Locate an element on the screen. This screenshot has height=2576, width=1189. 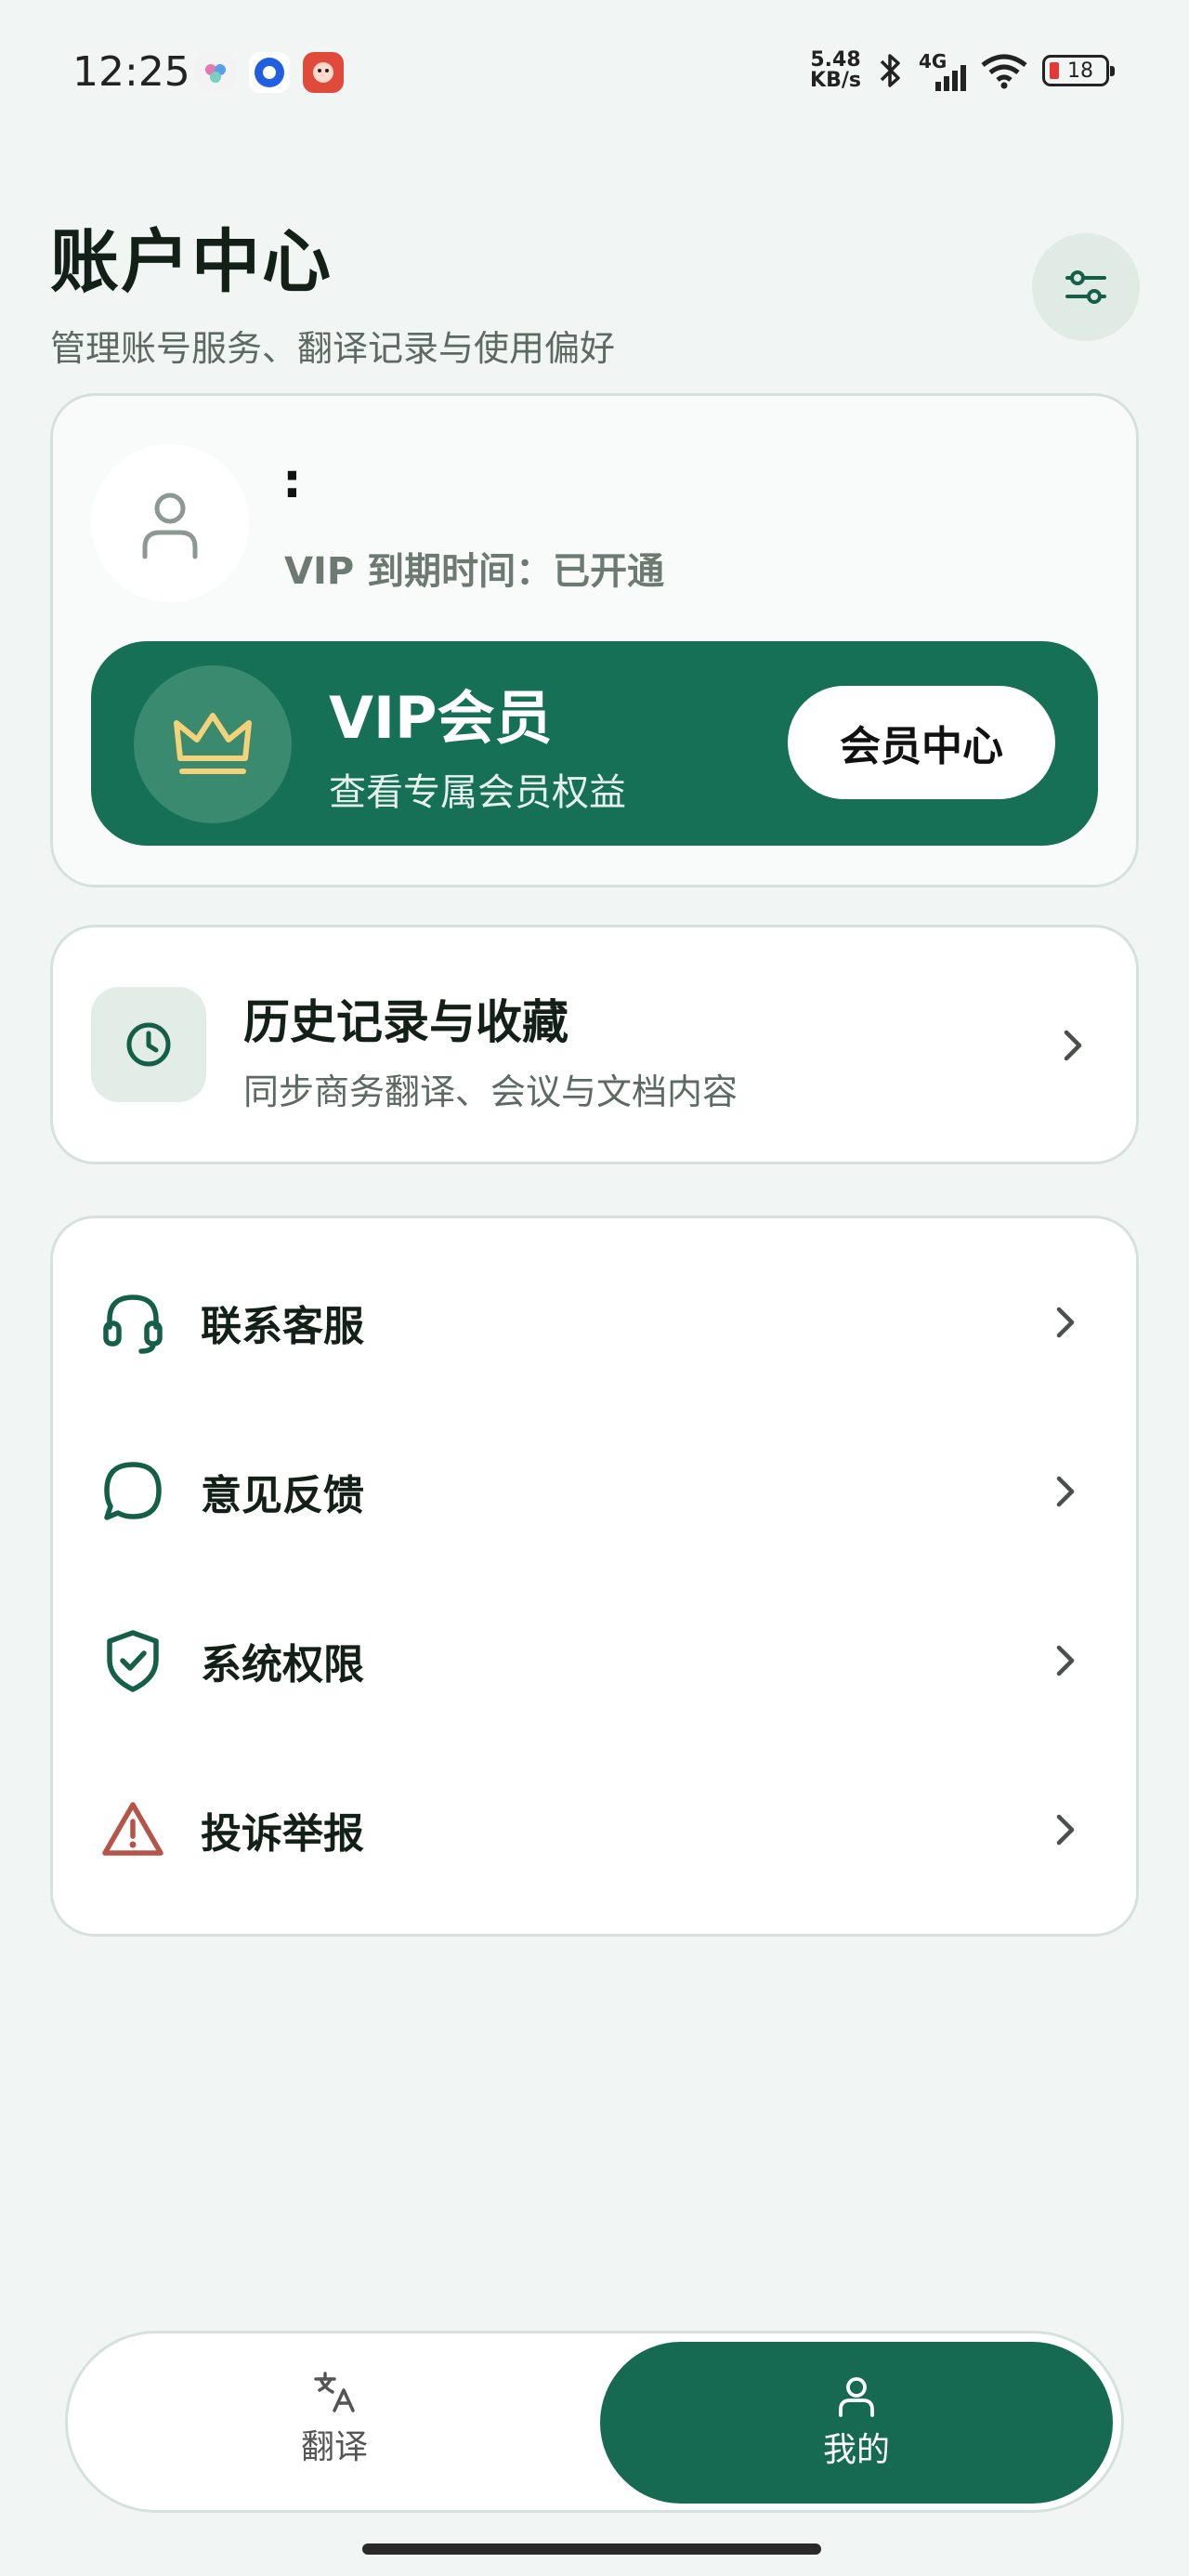
home-indicator is located at coordinates (592, 2549).